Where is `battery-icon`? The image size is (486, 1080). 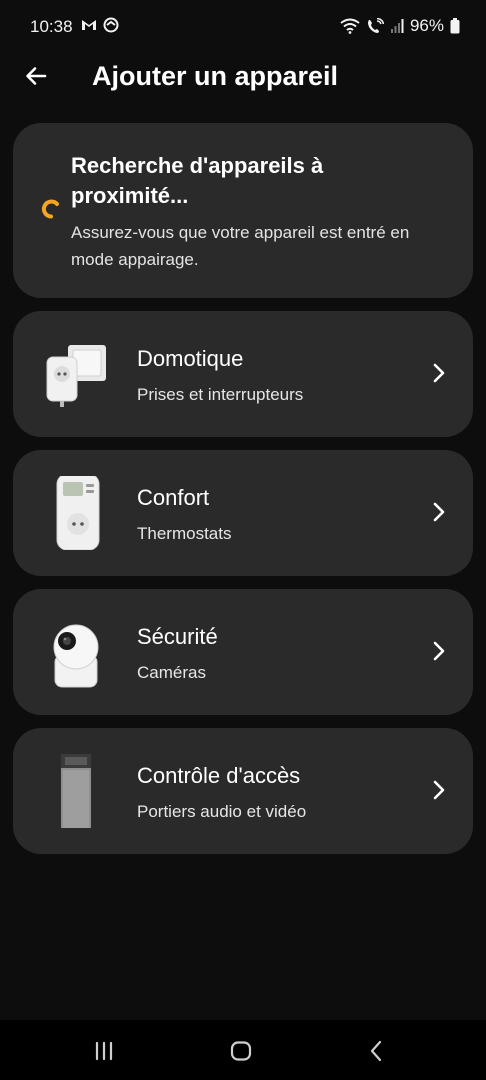
battery-icon is located at coordinates (455, 26).